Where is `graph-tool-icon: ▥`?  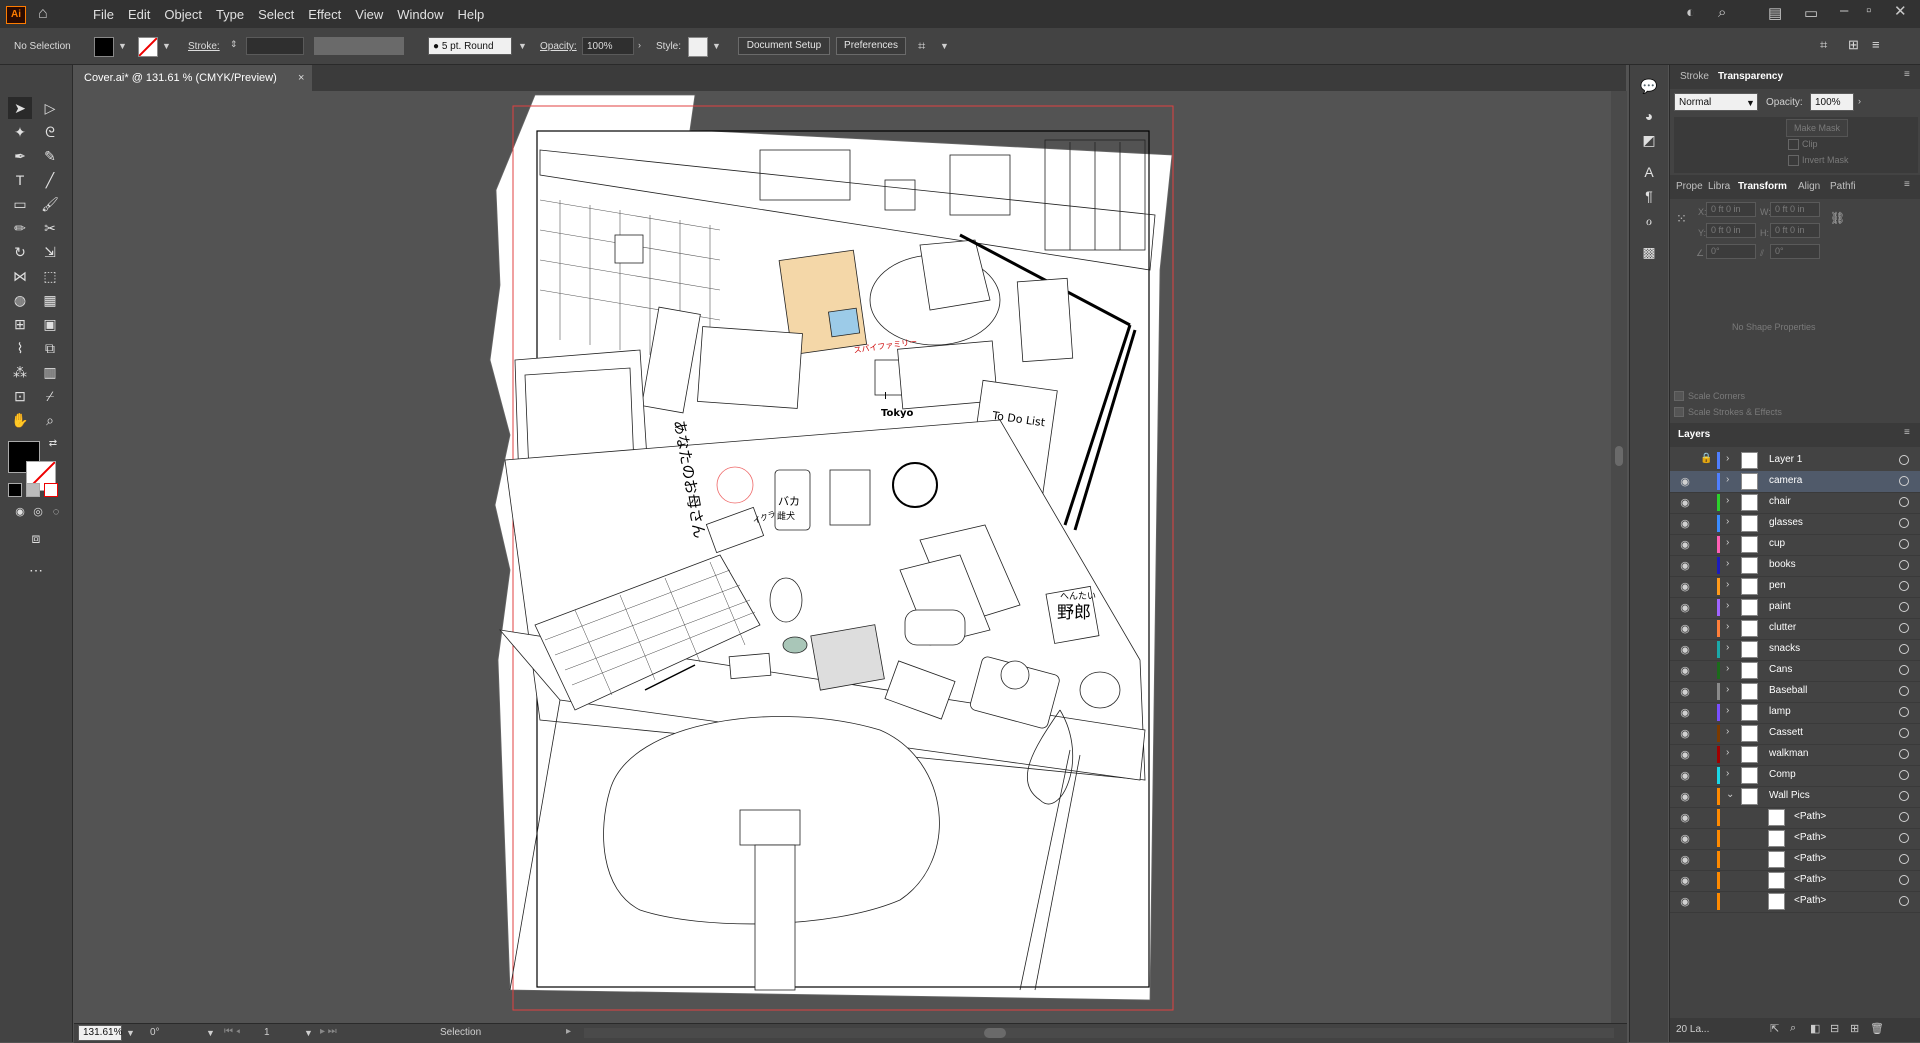 graph-tool-icon: ▥ is located at coordinates (50, 372).